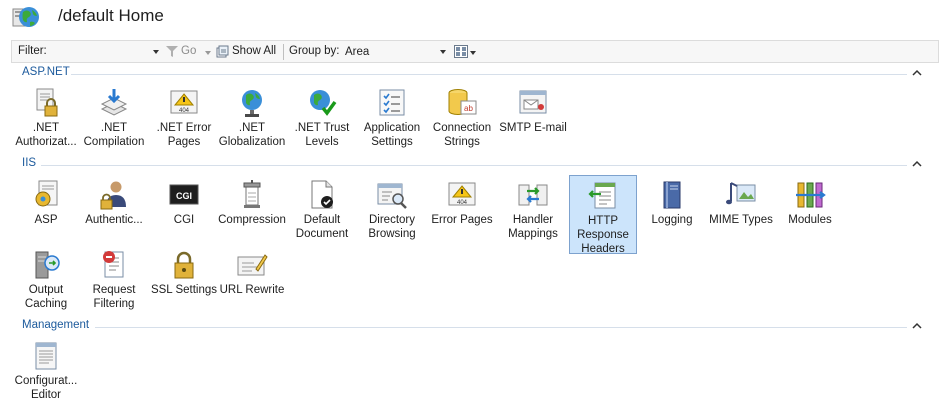 This screenshot has height=406, width=939. What do you see at coordinates (810, 211) in the screenshot?
I see `feature-modules: Modules` at bounding box center [810, 211].